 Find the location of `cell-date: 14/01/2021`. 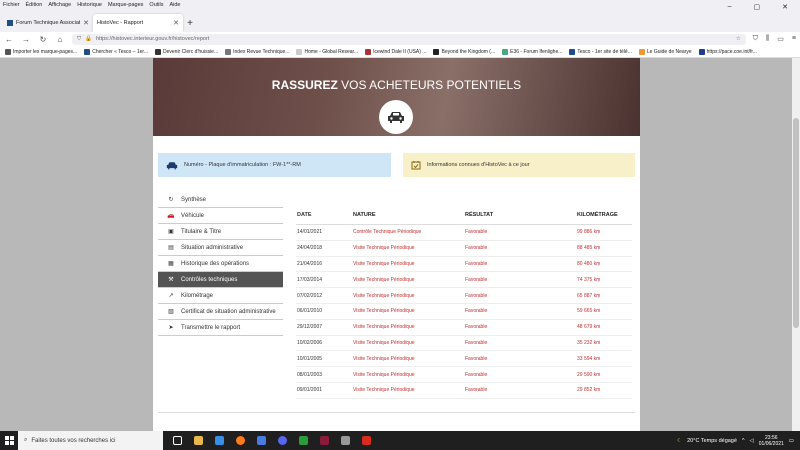

cell-date: 14/01/2021 is located at coordinates (310, 232).